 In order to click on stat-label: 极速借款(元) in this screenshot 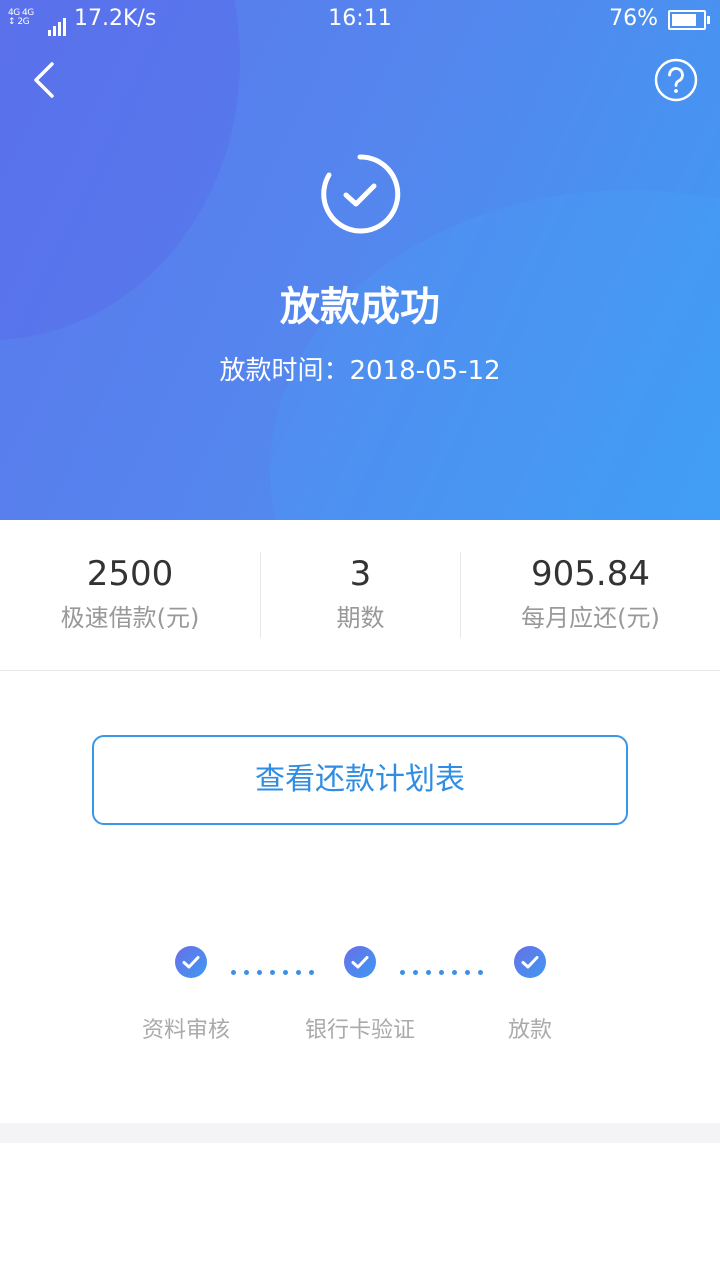, I will do `click(130, 618)`.